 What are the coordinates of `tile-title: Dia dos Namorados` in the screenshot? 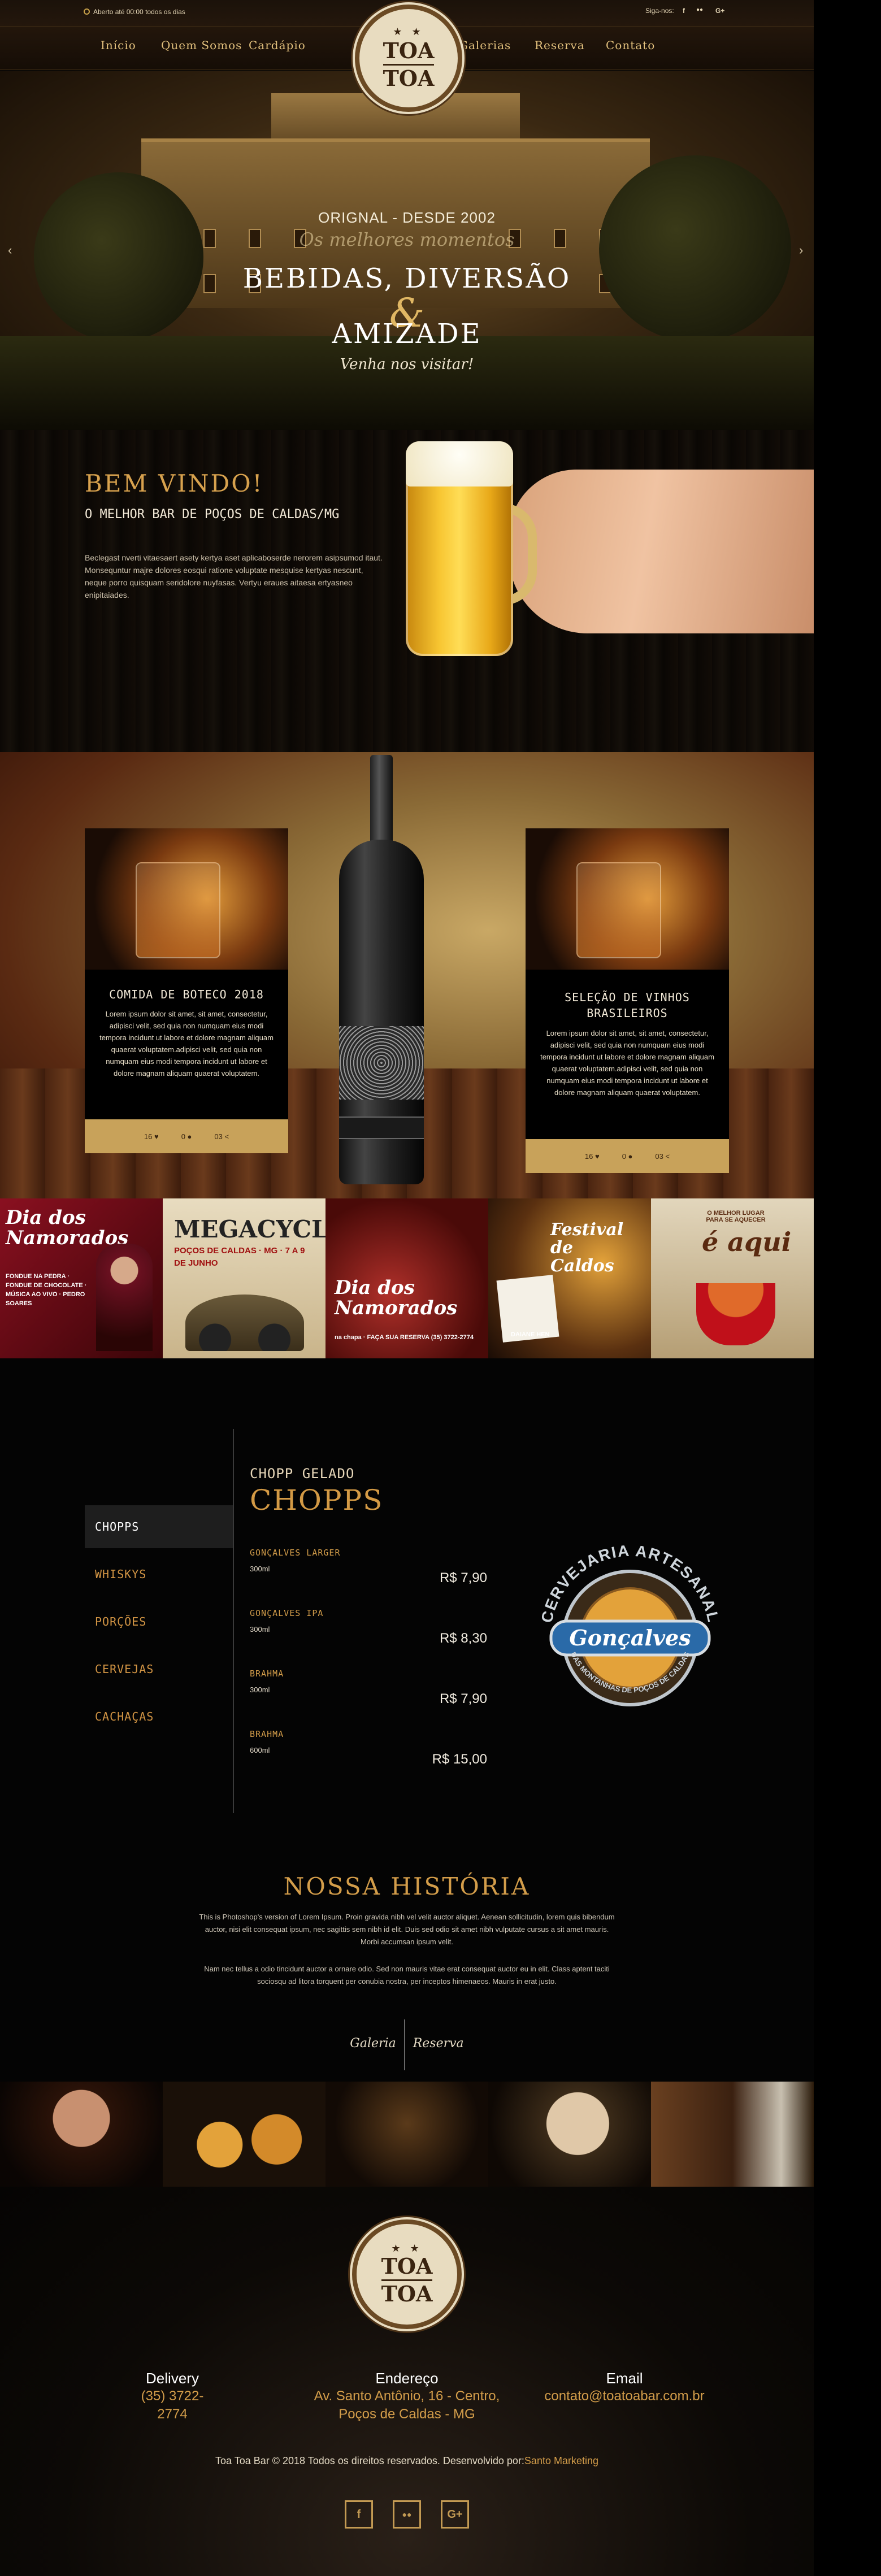 It's located at (67, 1227).